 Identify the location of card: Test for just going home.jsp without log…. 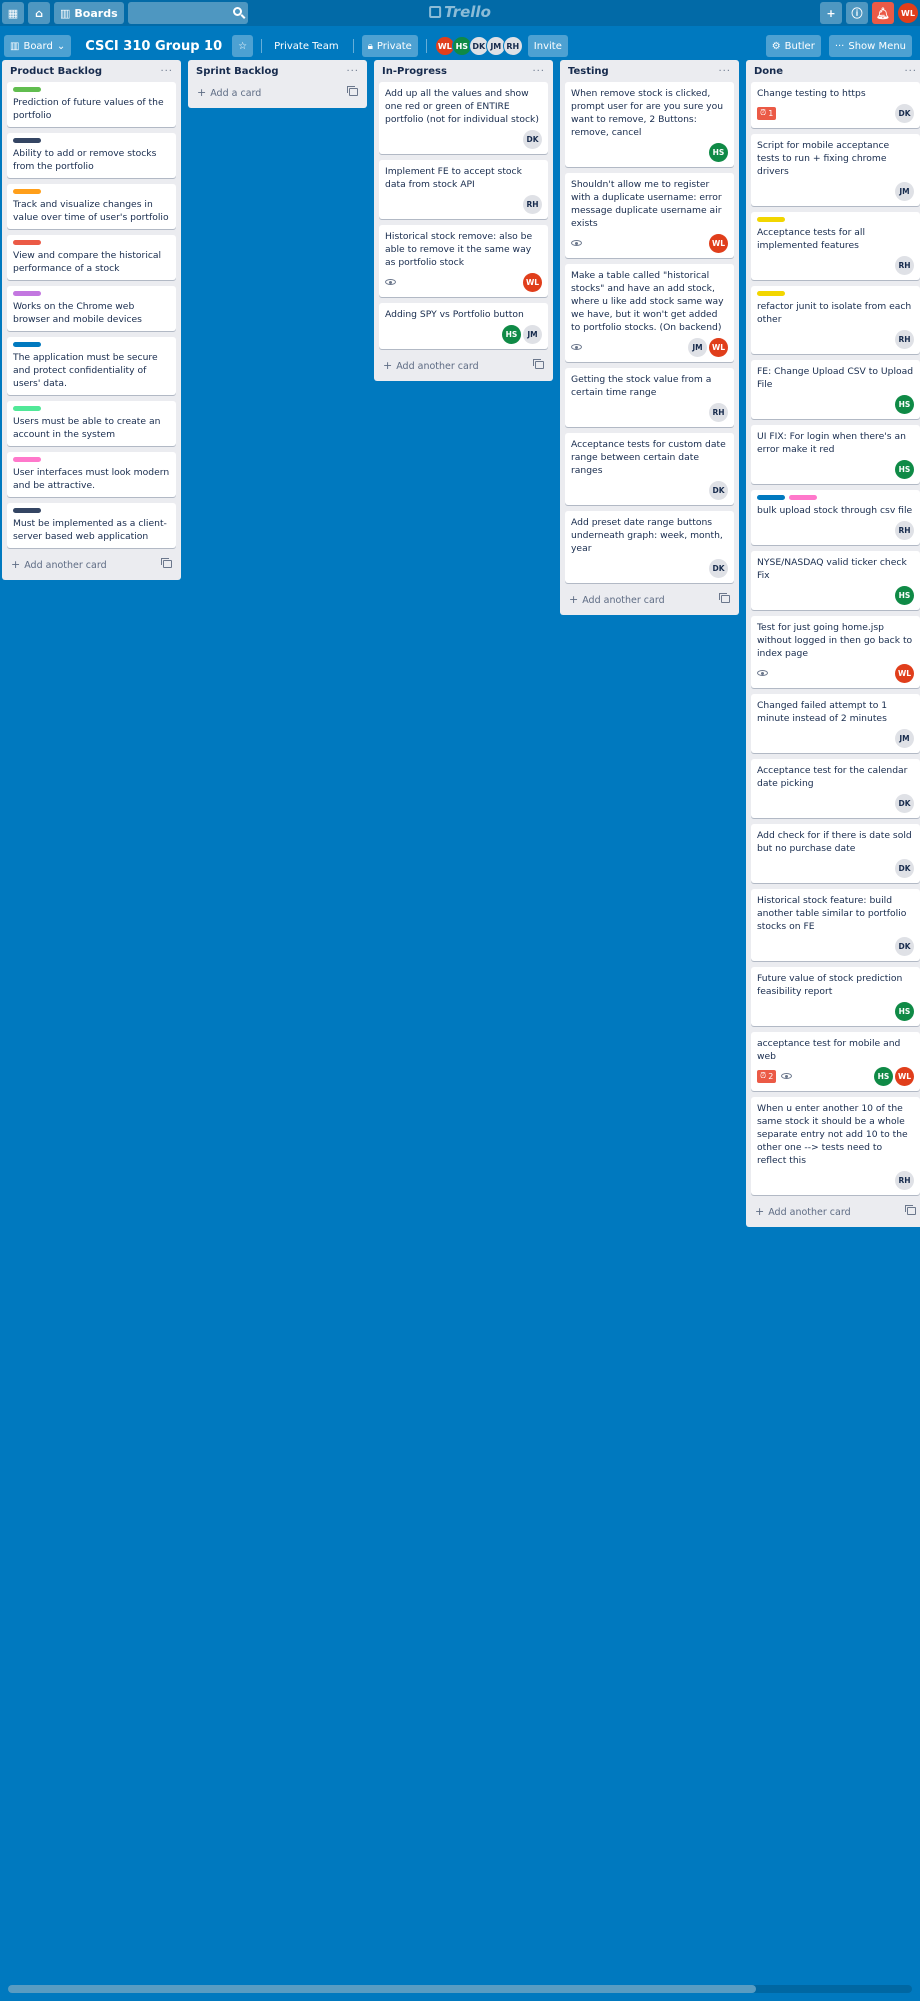
(835, 652).